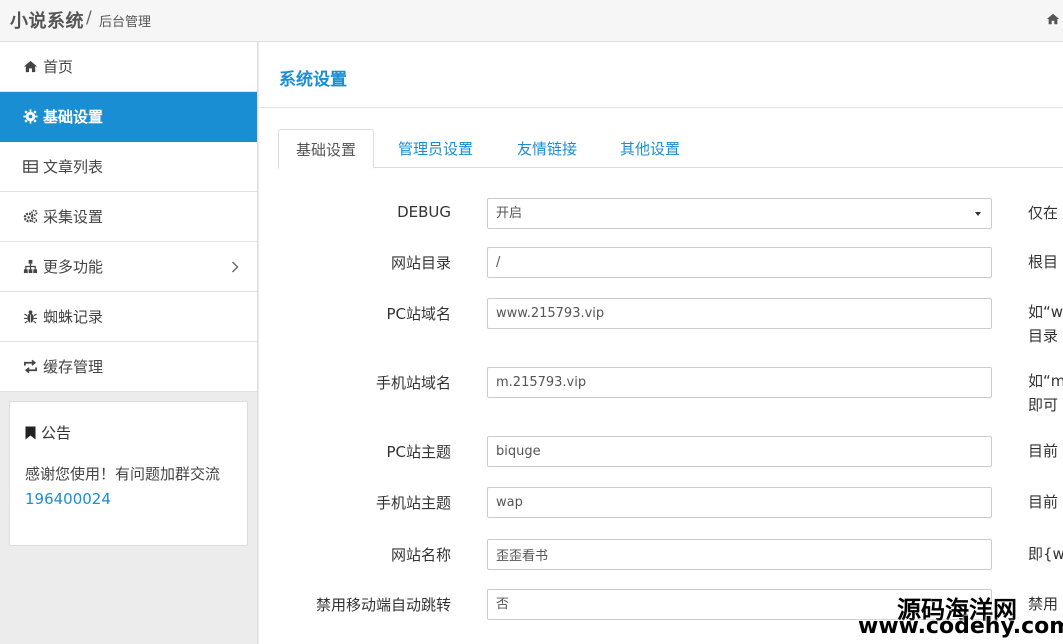  What do you see at coordinates (661, 75) in the screenshot?
I see `panel-header: 系统设置` at bounding box center [661, 75].